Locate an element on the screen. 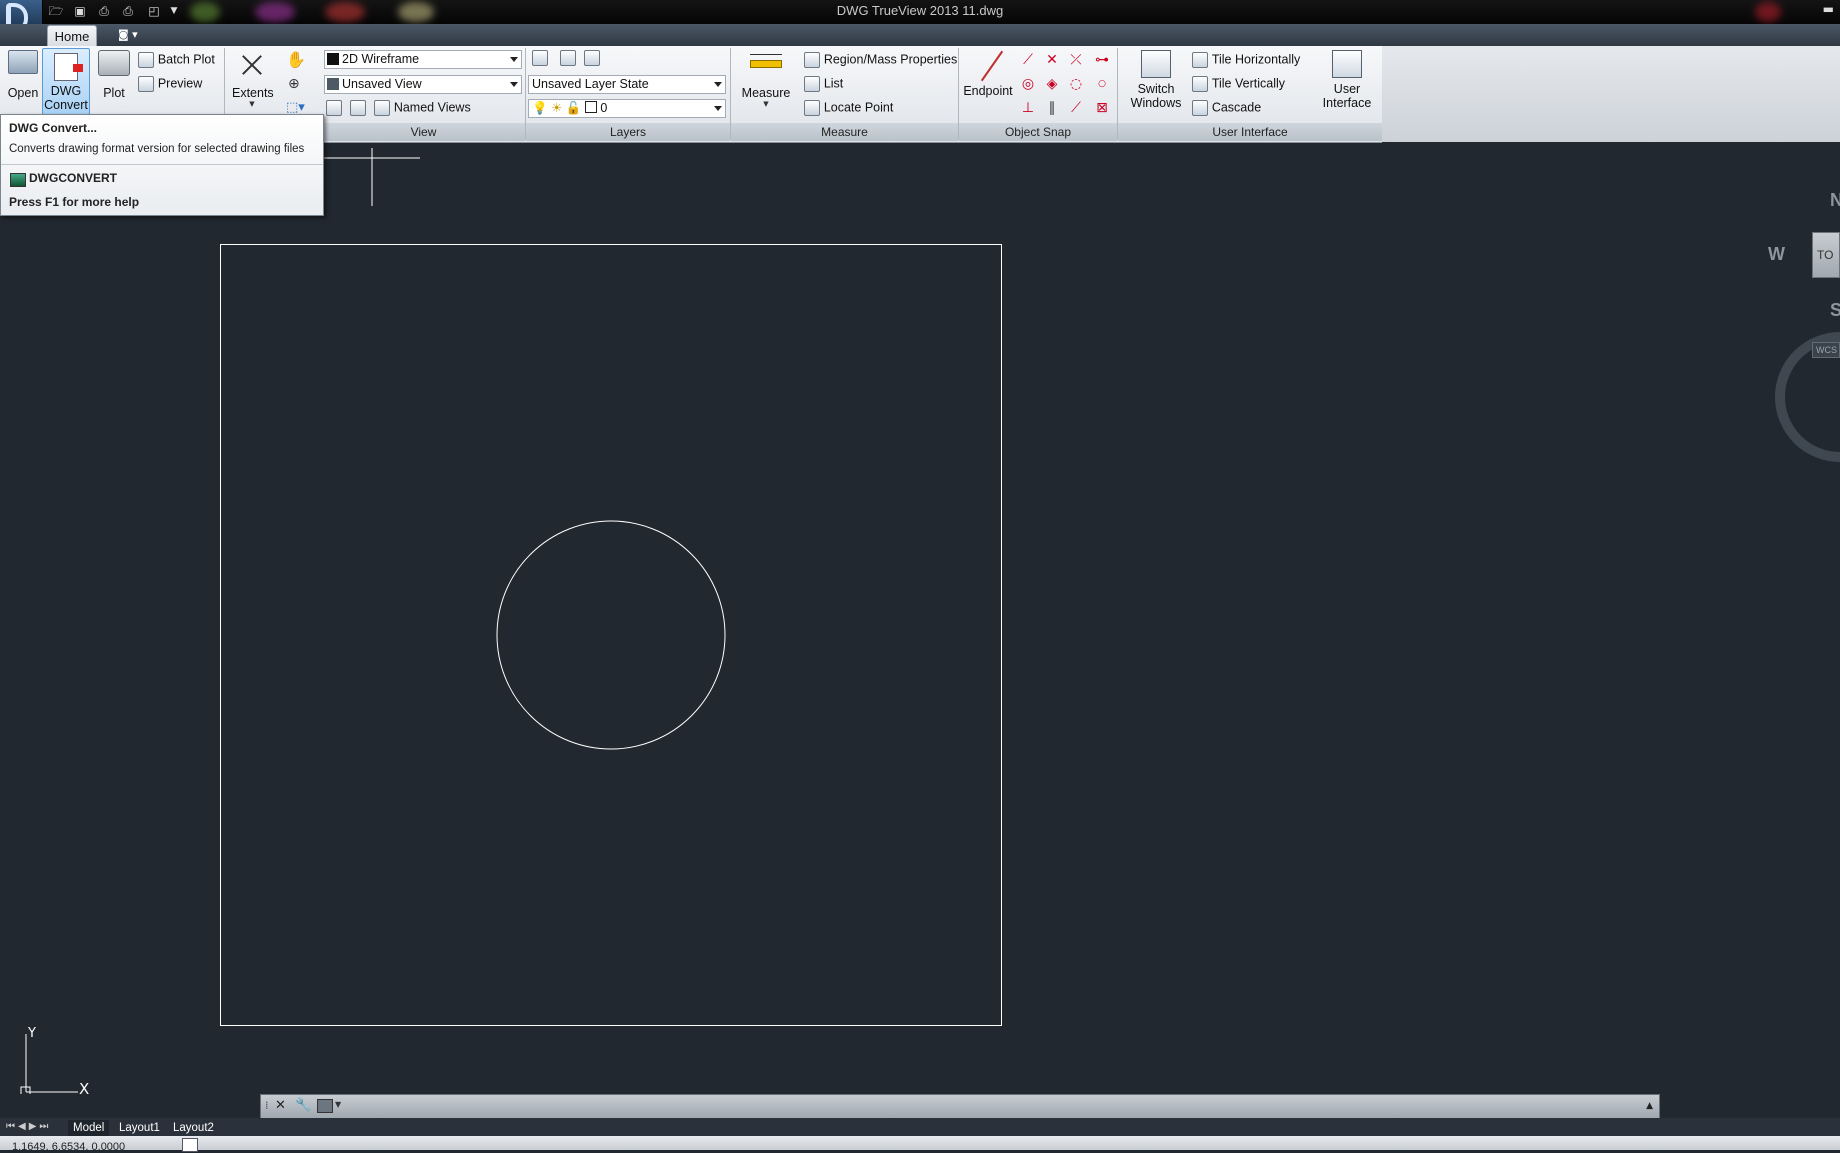 The height and width of the screenshot is (1153, 1840). list-icon is located at coordinates (812, 84).